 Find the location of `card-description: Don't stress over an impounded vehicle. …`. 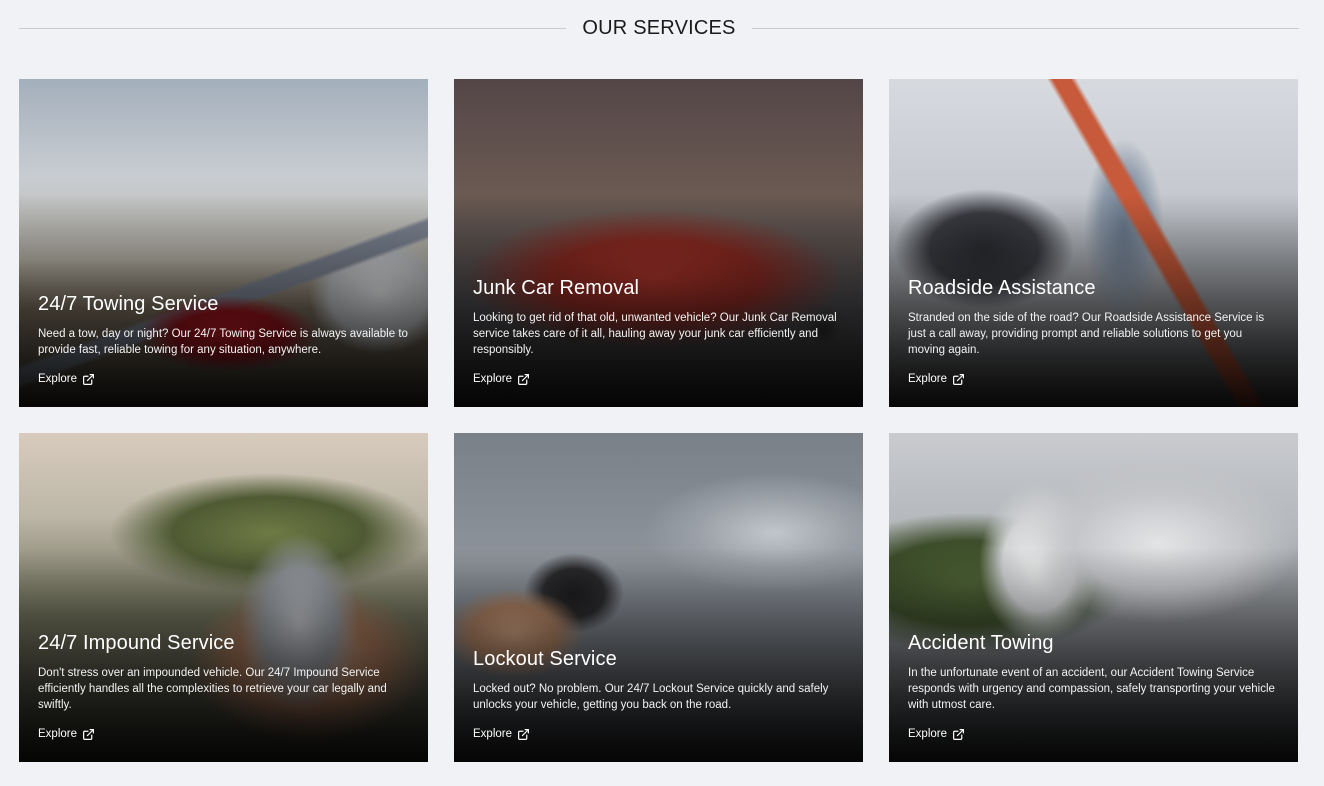

card-description: Don't stress over an impounded vehicle. … is located at coordinates (212, 689).